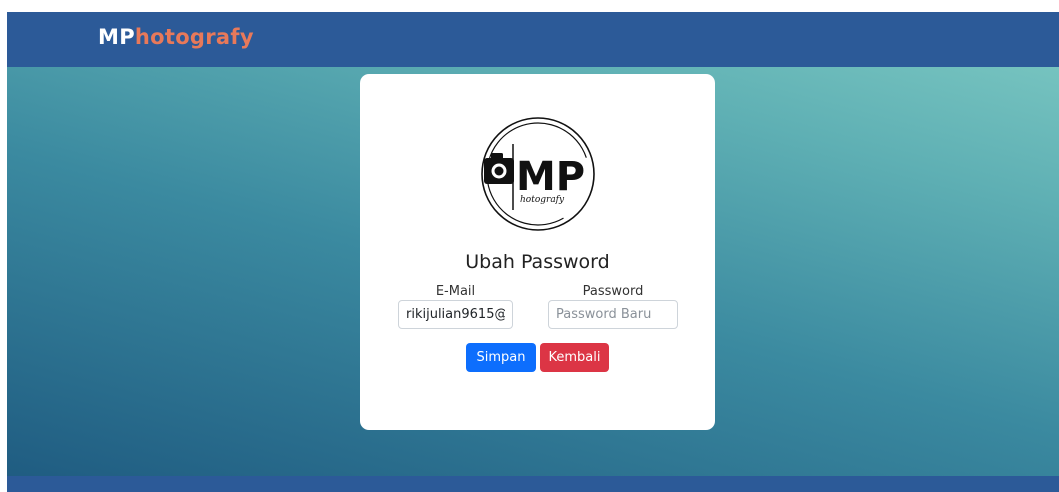 This screenshot has height=492, width=1059. I want to click on brand-link: MPhotografy, so click(176, 37).